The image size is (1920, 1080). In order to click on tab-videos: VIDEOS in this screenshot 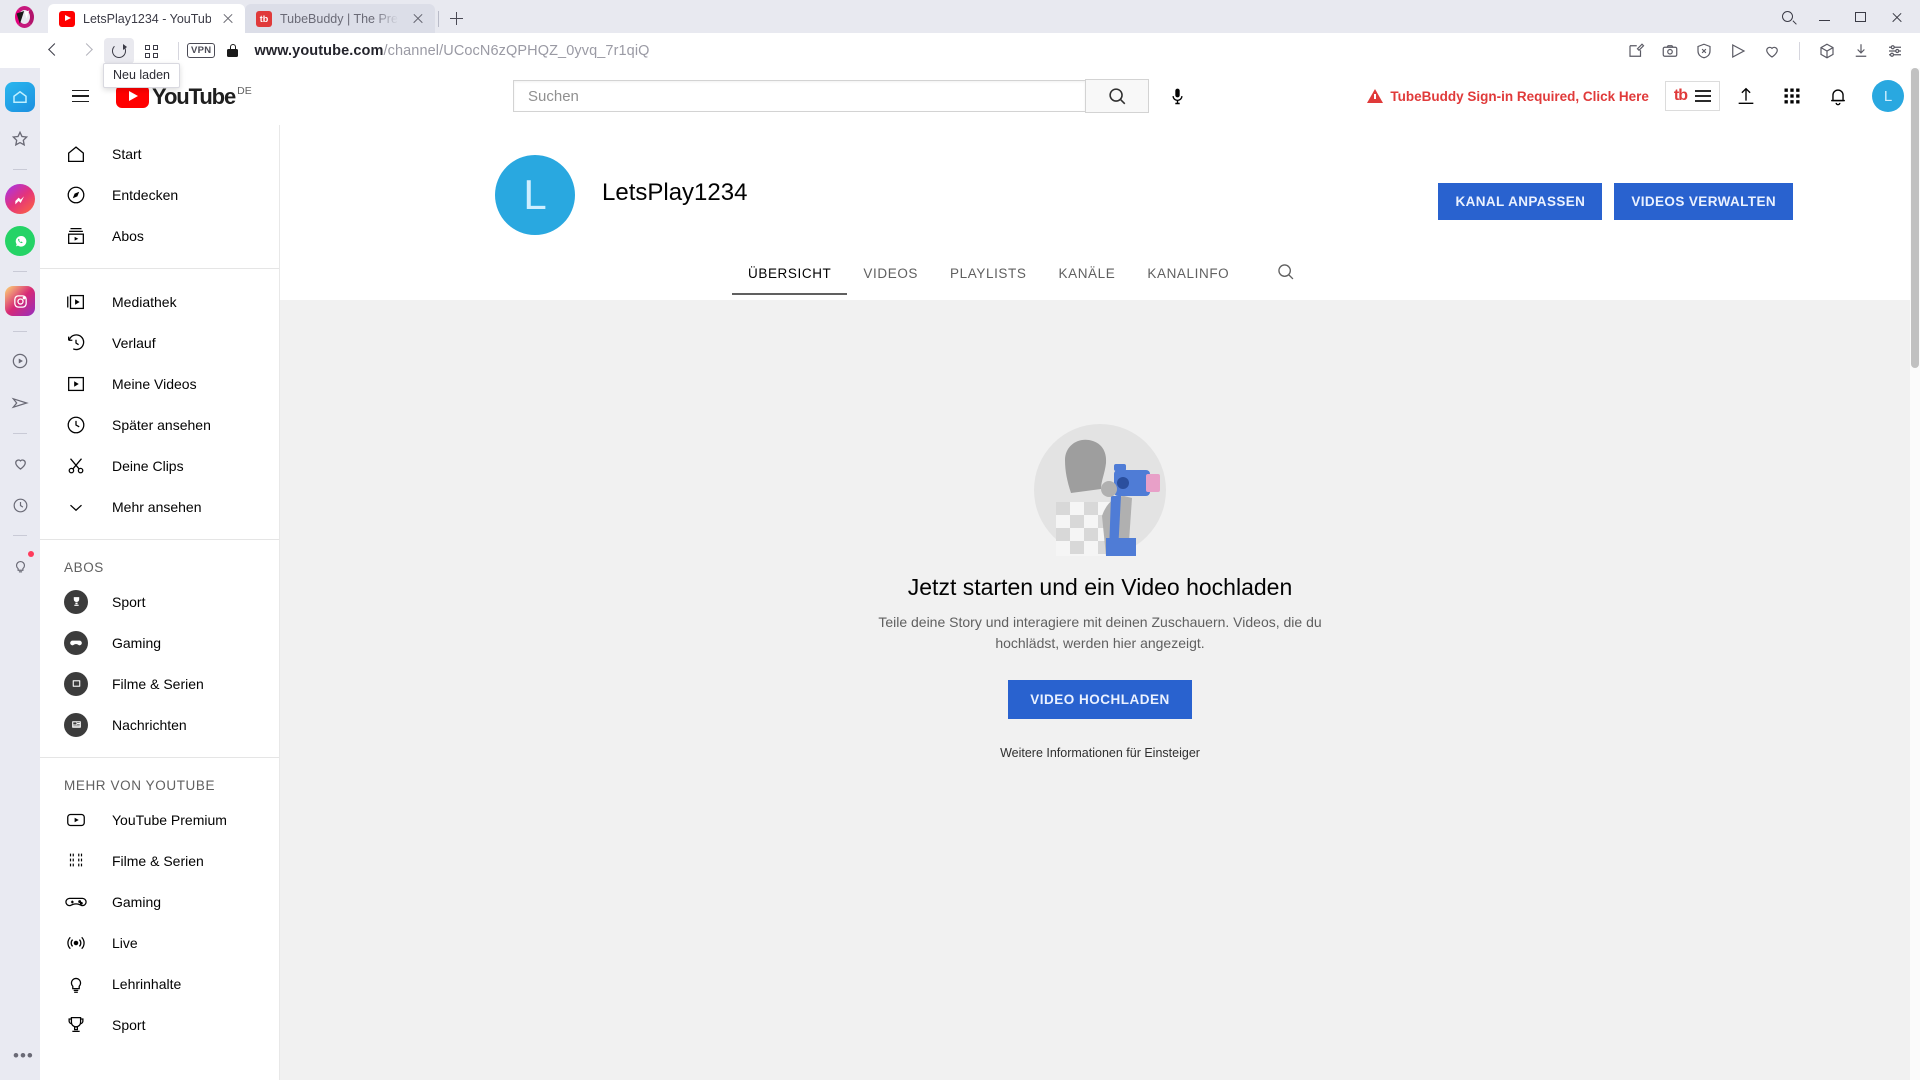, I will do `click(890, 280)`.